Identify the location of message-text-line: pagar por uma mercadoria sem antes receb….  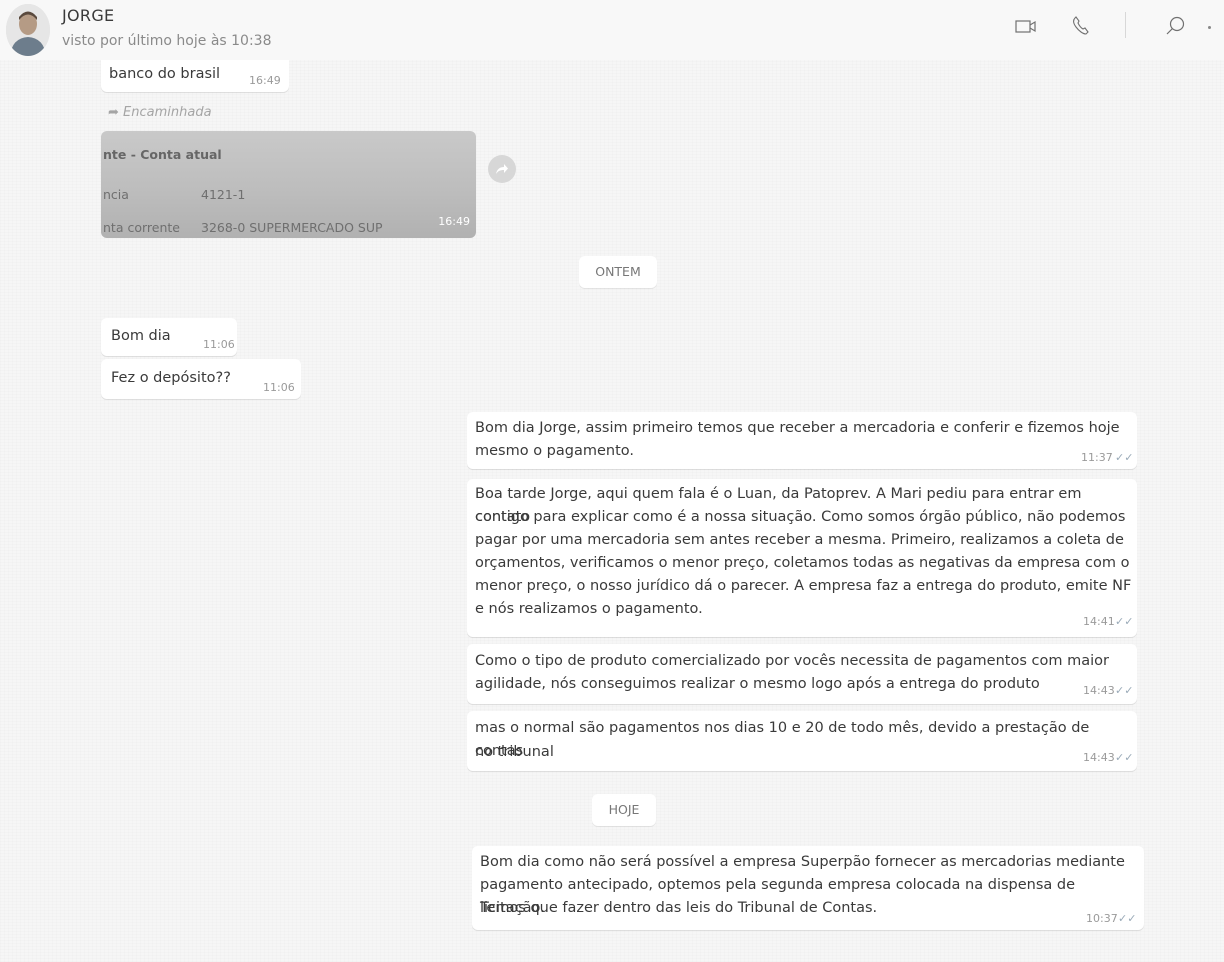
(799, 540).